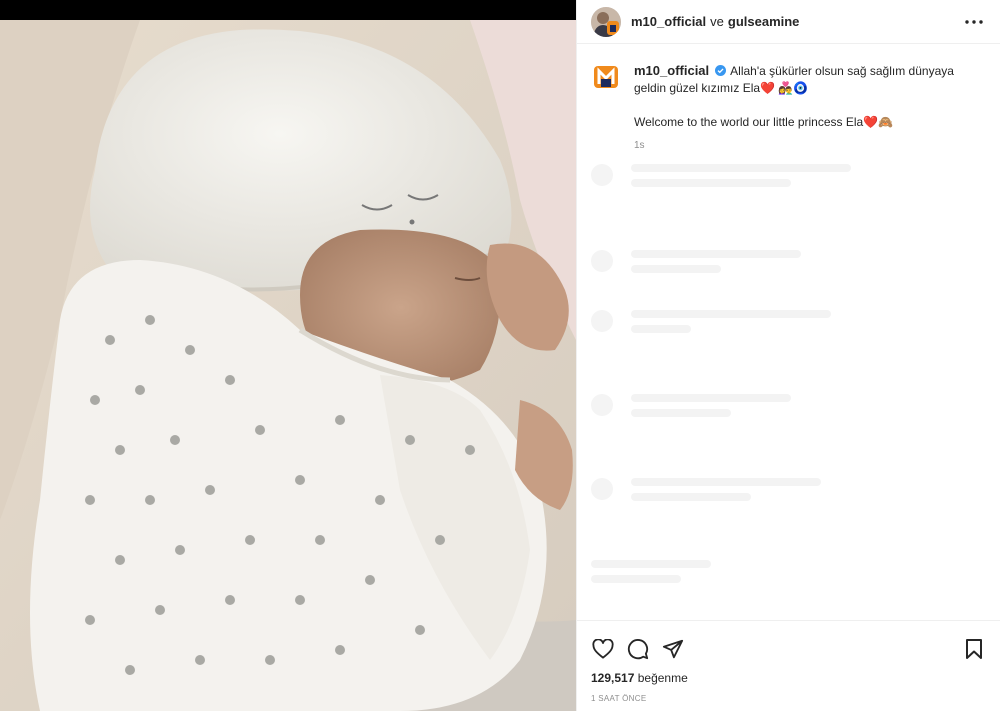  I want to click on caption-username: m10_official, so click(671, 70).